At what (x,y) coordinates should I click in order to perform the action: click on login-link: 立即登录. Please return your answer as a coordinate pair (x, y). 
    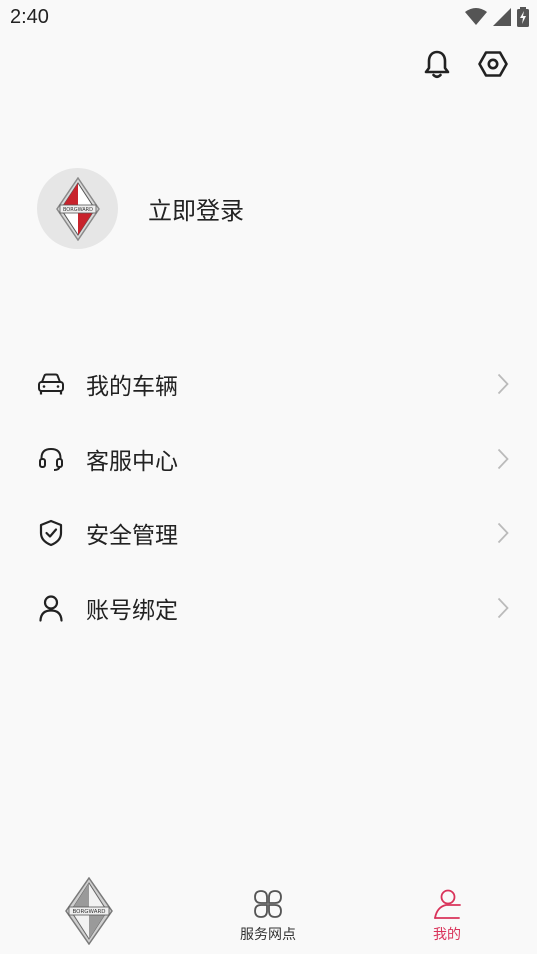
    Looking at the image, I should click on (196, 208).